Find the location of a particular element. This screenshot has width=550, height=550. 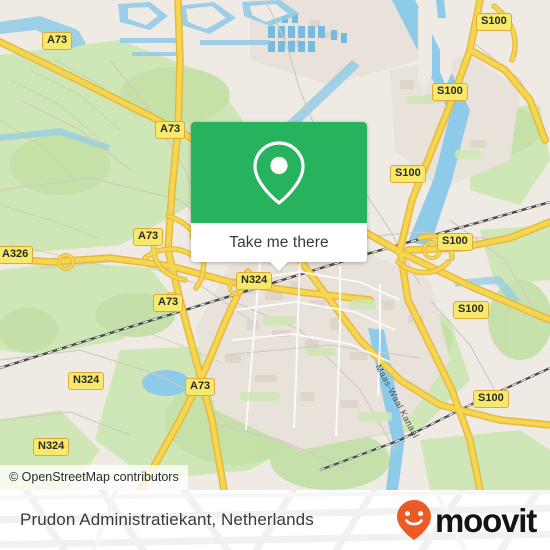

popup-card-header is located at coordinates (279, 172).